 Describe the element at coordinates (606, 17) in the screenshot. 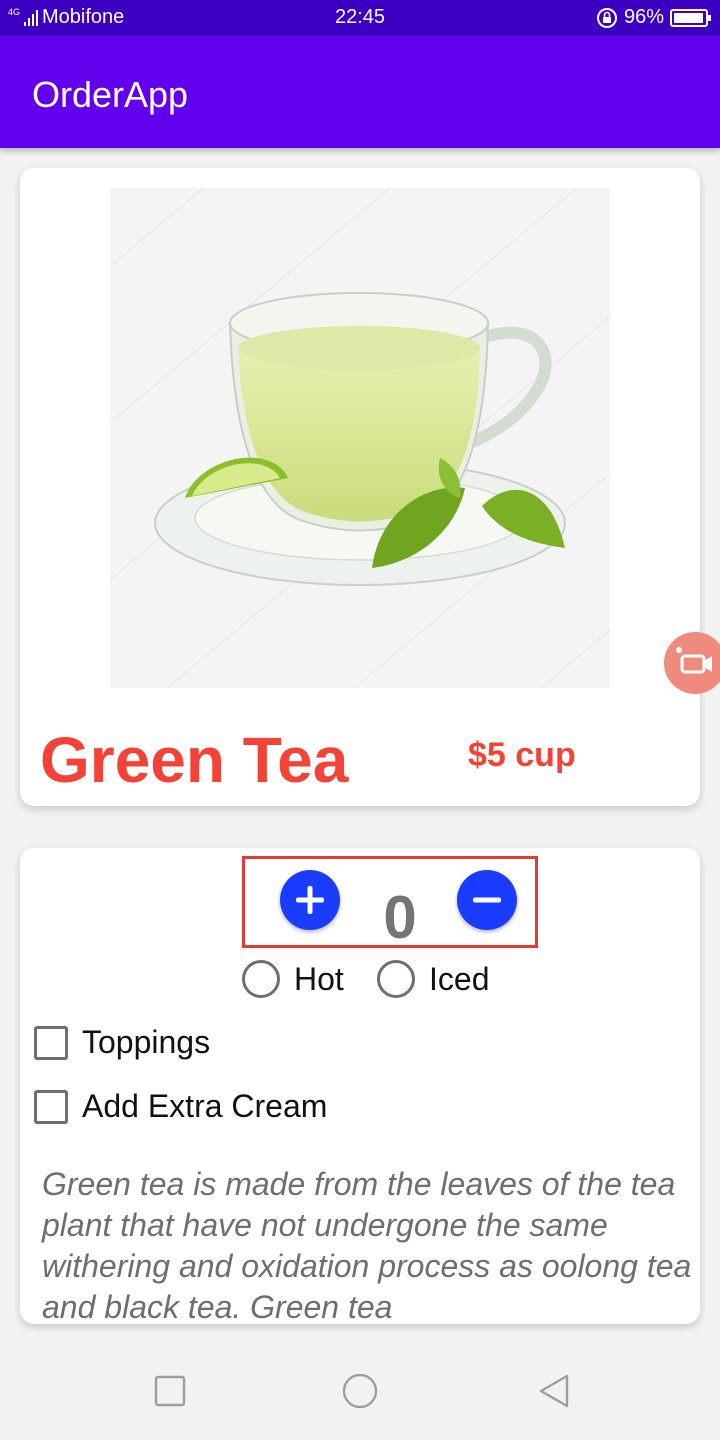

I see `rotation-lock-icon` at that location.